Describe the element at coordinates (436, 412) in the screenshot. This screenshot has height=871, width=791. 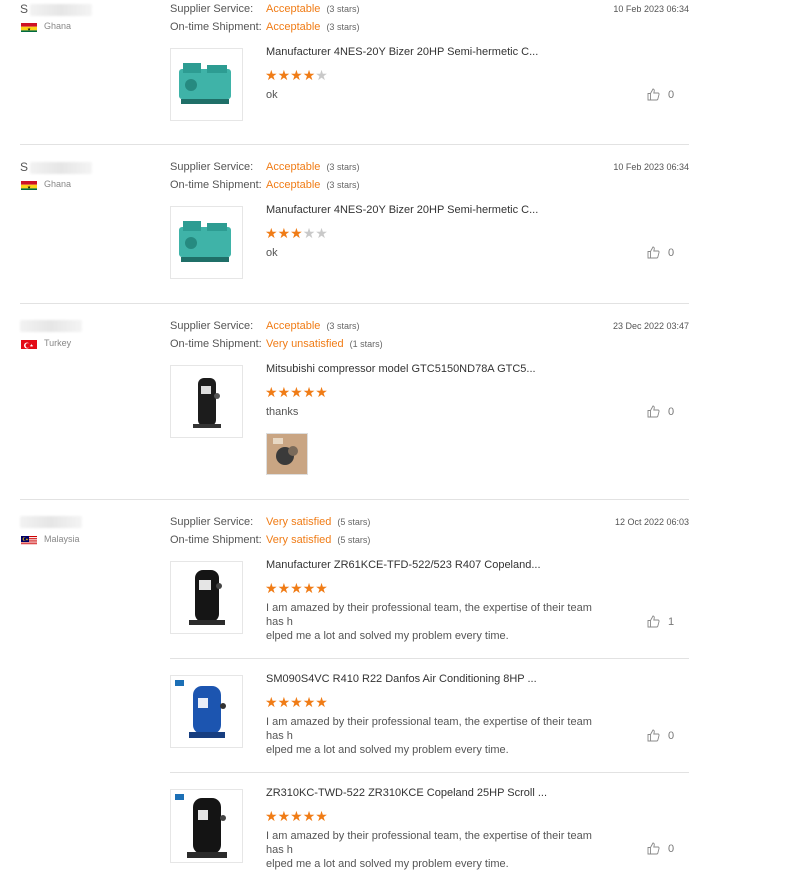
I see `review-comment: thanks` at that location.